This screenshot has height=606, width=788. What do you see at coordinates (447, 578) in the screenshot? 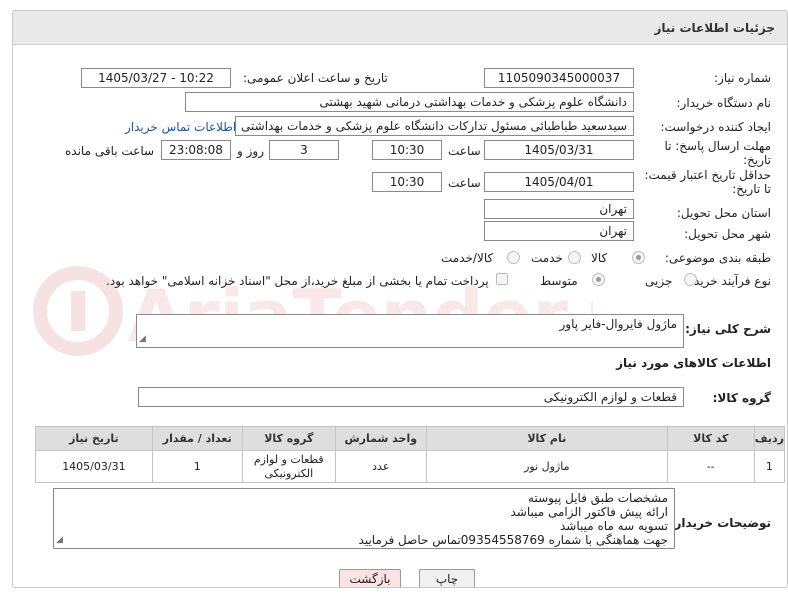
I see `print-button: چاپ` at bounding box center [447, 578].